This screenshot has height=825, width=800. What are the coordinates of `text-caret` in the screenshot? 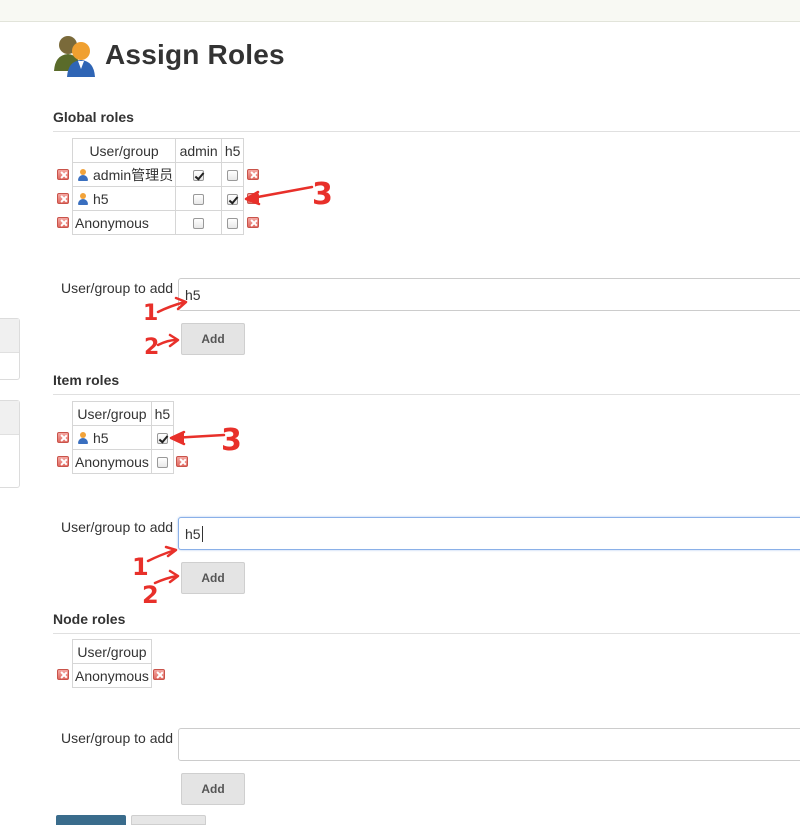 It's located at (202, 533).